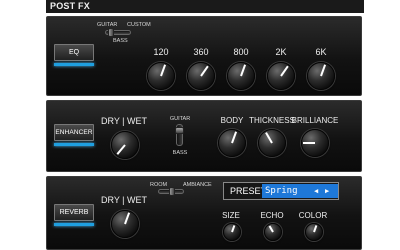 The width and height of the screenshot is (400, 250). What do you see at coordinates (107, 25) in the screenshot?
I see `eq-mode-guitar-label: GUITAR` at bounding box center [107, 25].